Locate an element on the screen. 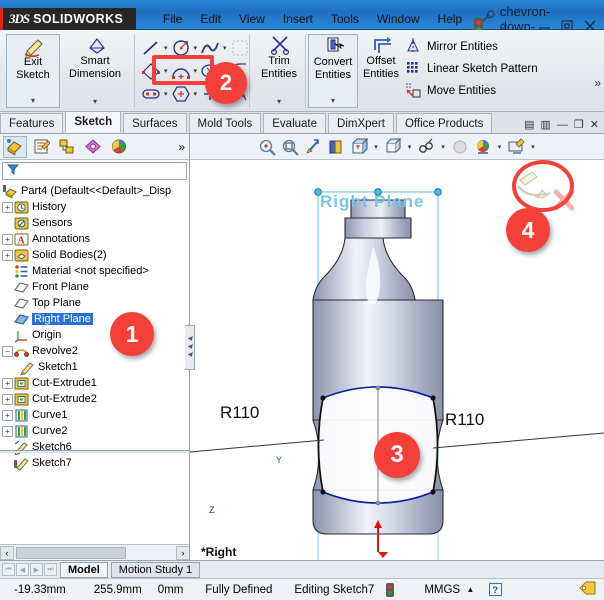 The width and height of the screenshot is (604, 600). exit-sketch-dropdown: ▾ is located at coordinates (33, 101).